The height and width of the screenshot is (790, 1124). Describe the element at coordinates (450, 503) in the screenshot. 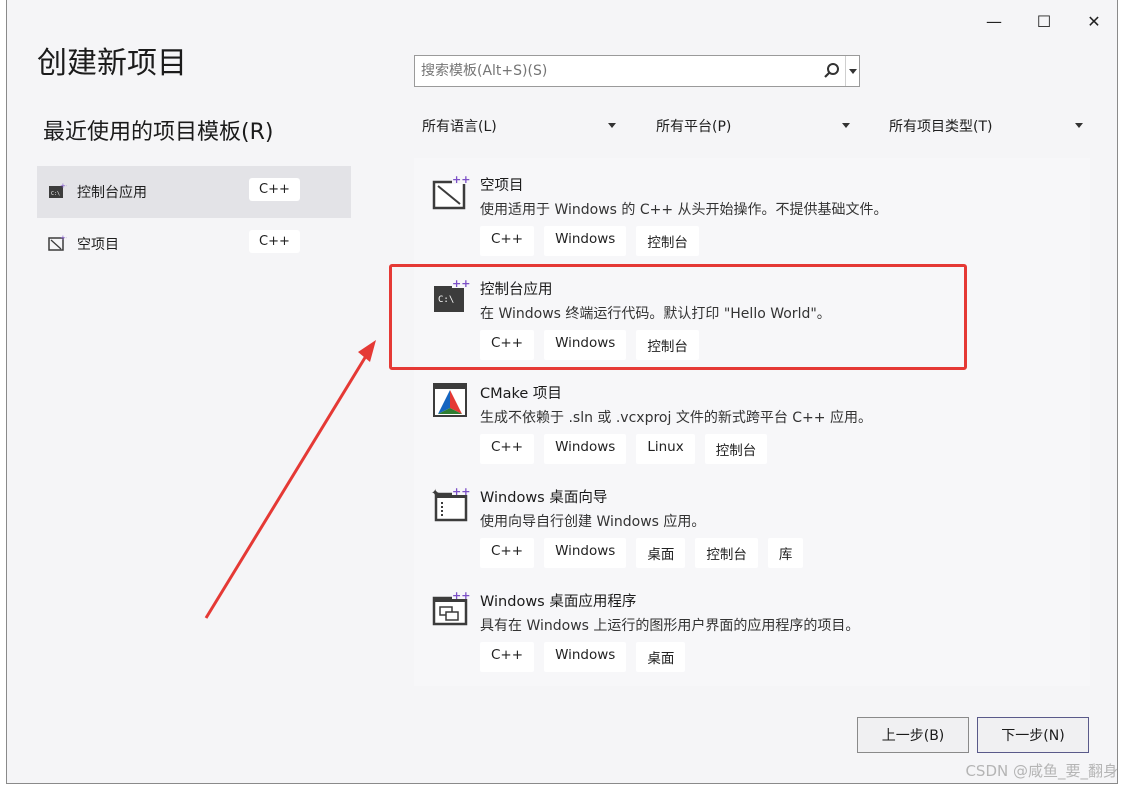

I see `wizard-icon: ✦ ++` at that location.